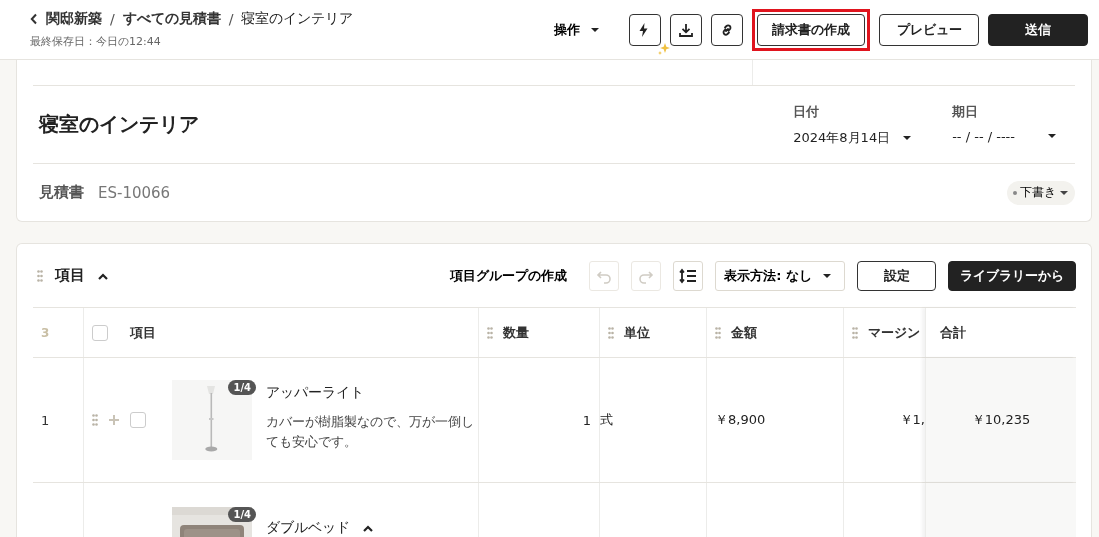 The image size is (1099, 537). Describe the element at coordinates (34, 19) in the screenshot. I see `back-icon` at that location.